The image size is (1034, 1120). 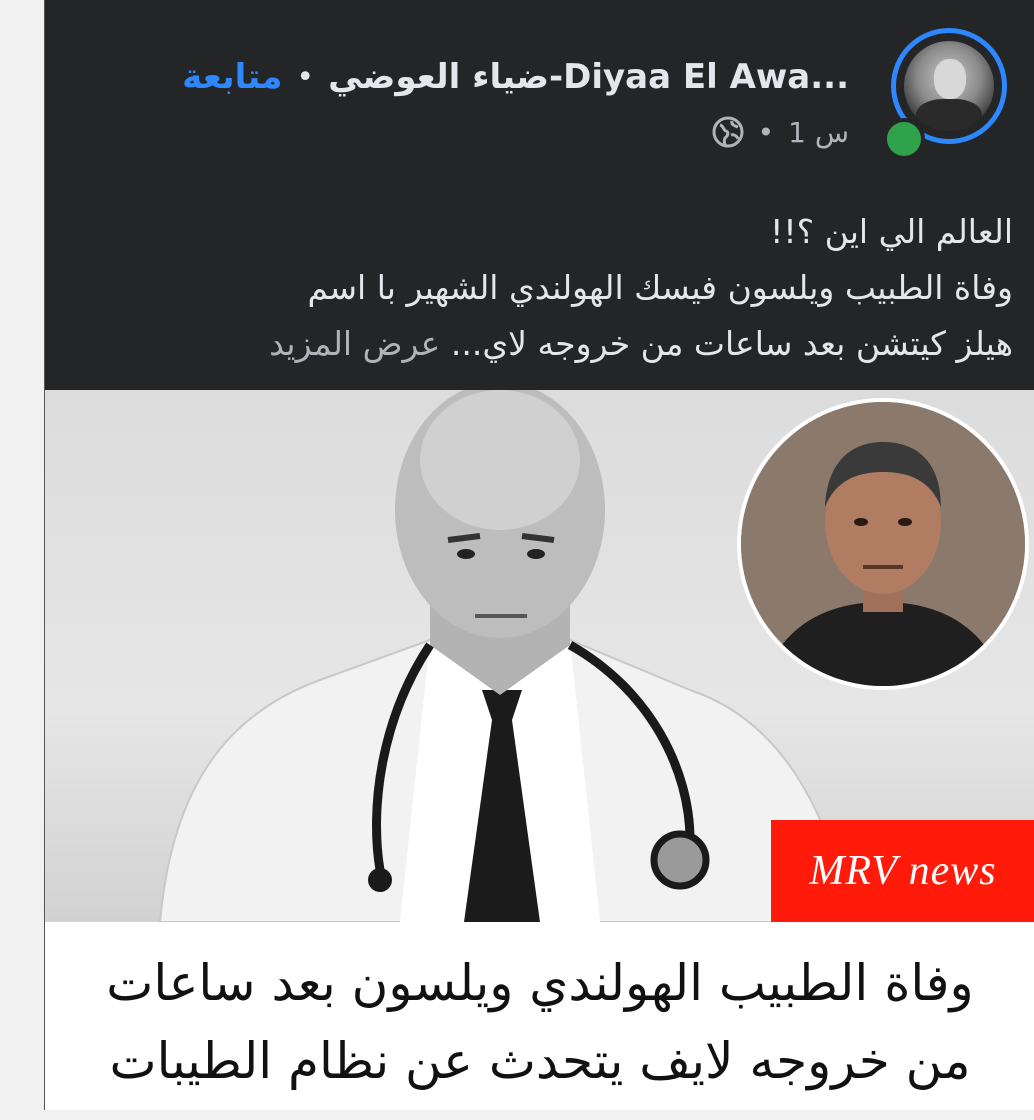 What do you see at coordinates (540, 1061) in the screenshot?
I see `headline-line: من خروجه لايف يتحدث عن نظام الطيبات` at bounding box center [540, 1061].